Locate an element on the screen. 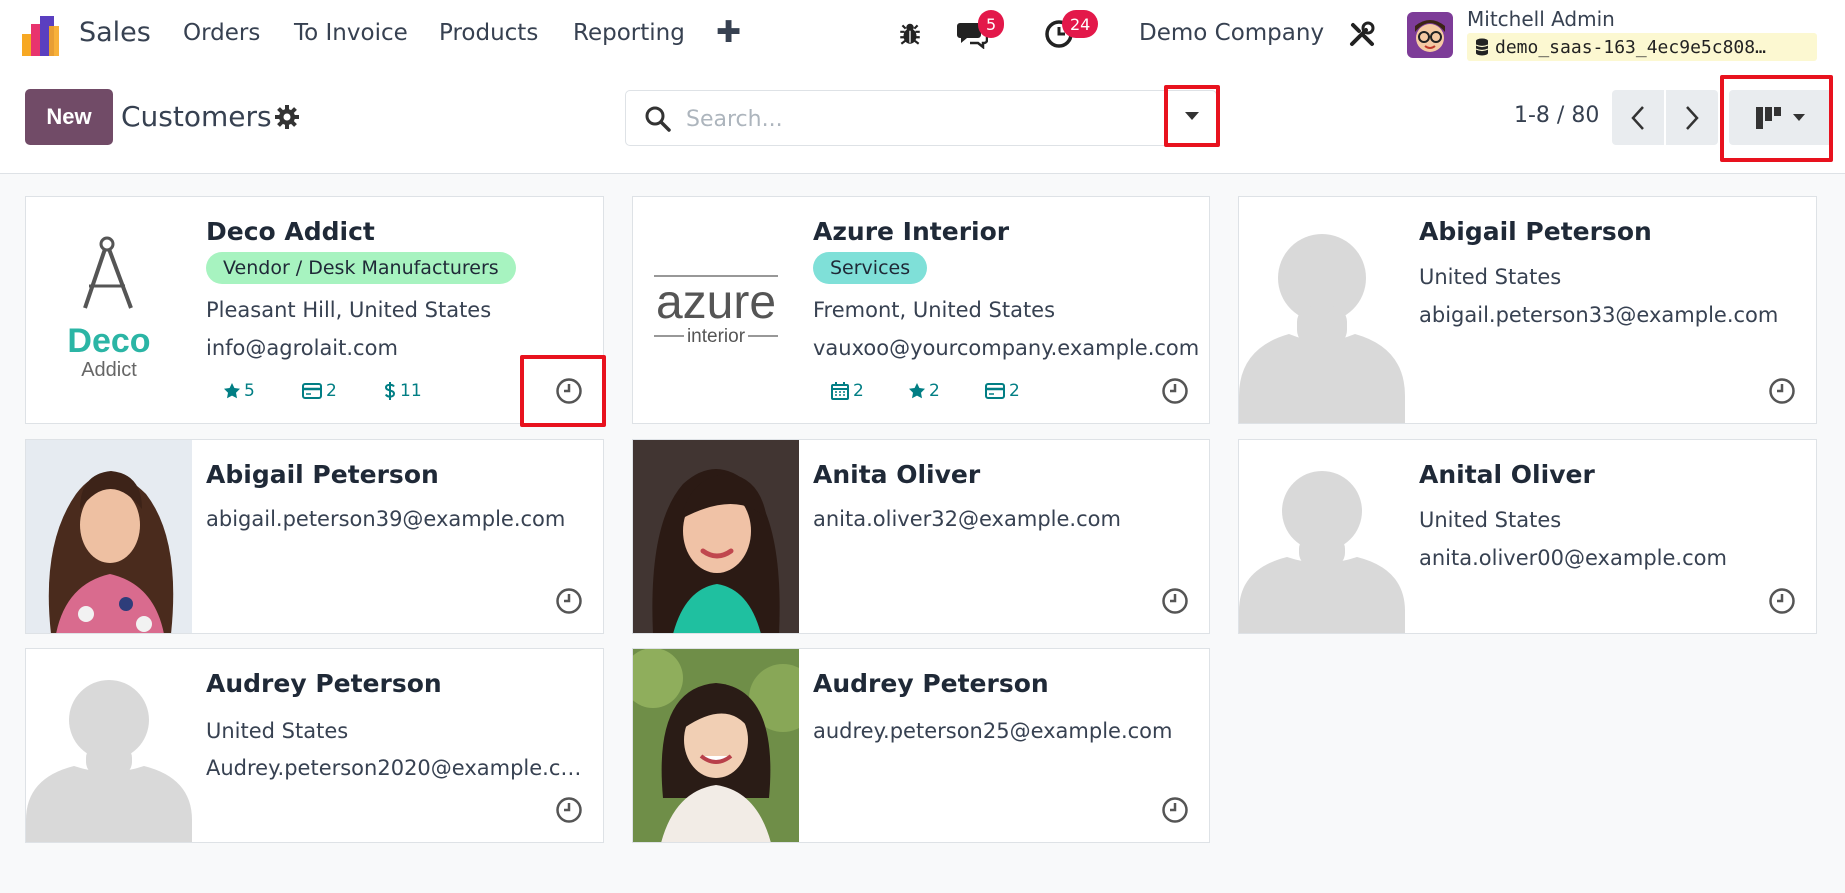 The image size is (1845, 893). logo-text-azure: azure is located at coordinates (716, 302).